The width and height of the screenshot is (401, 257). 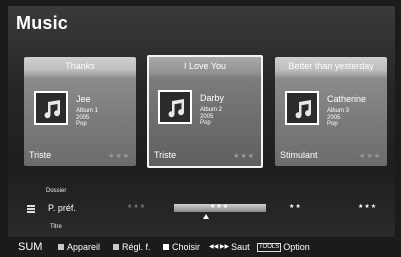 What do you see at coordinates (61, 247) in the screenshot?
I see `red-key-icon` at bounding box center [61, 247].